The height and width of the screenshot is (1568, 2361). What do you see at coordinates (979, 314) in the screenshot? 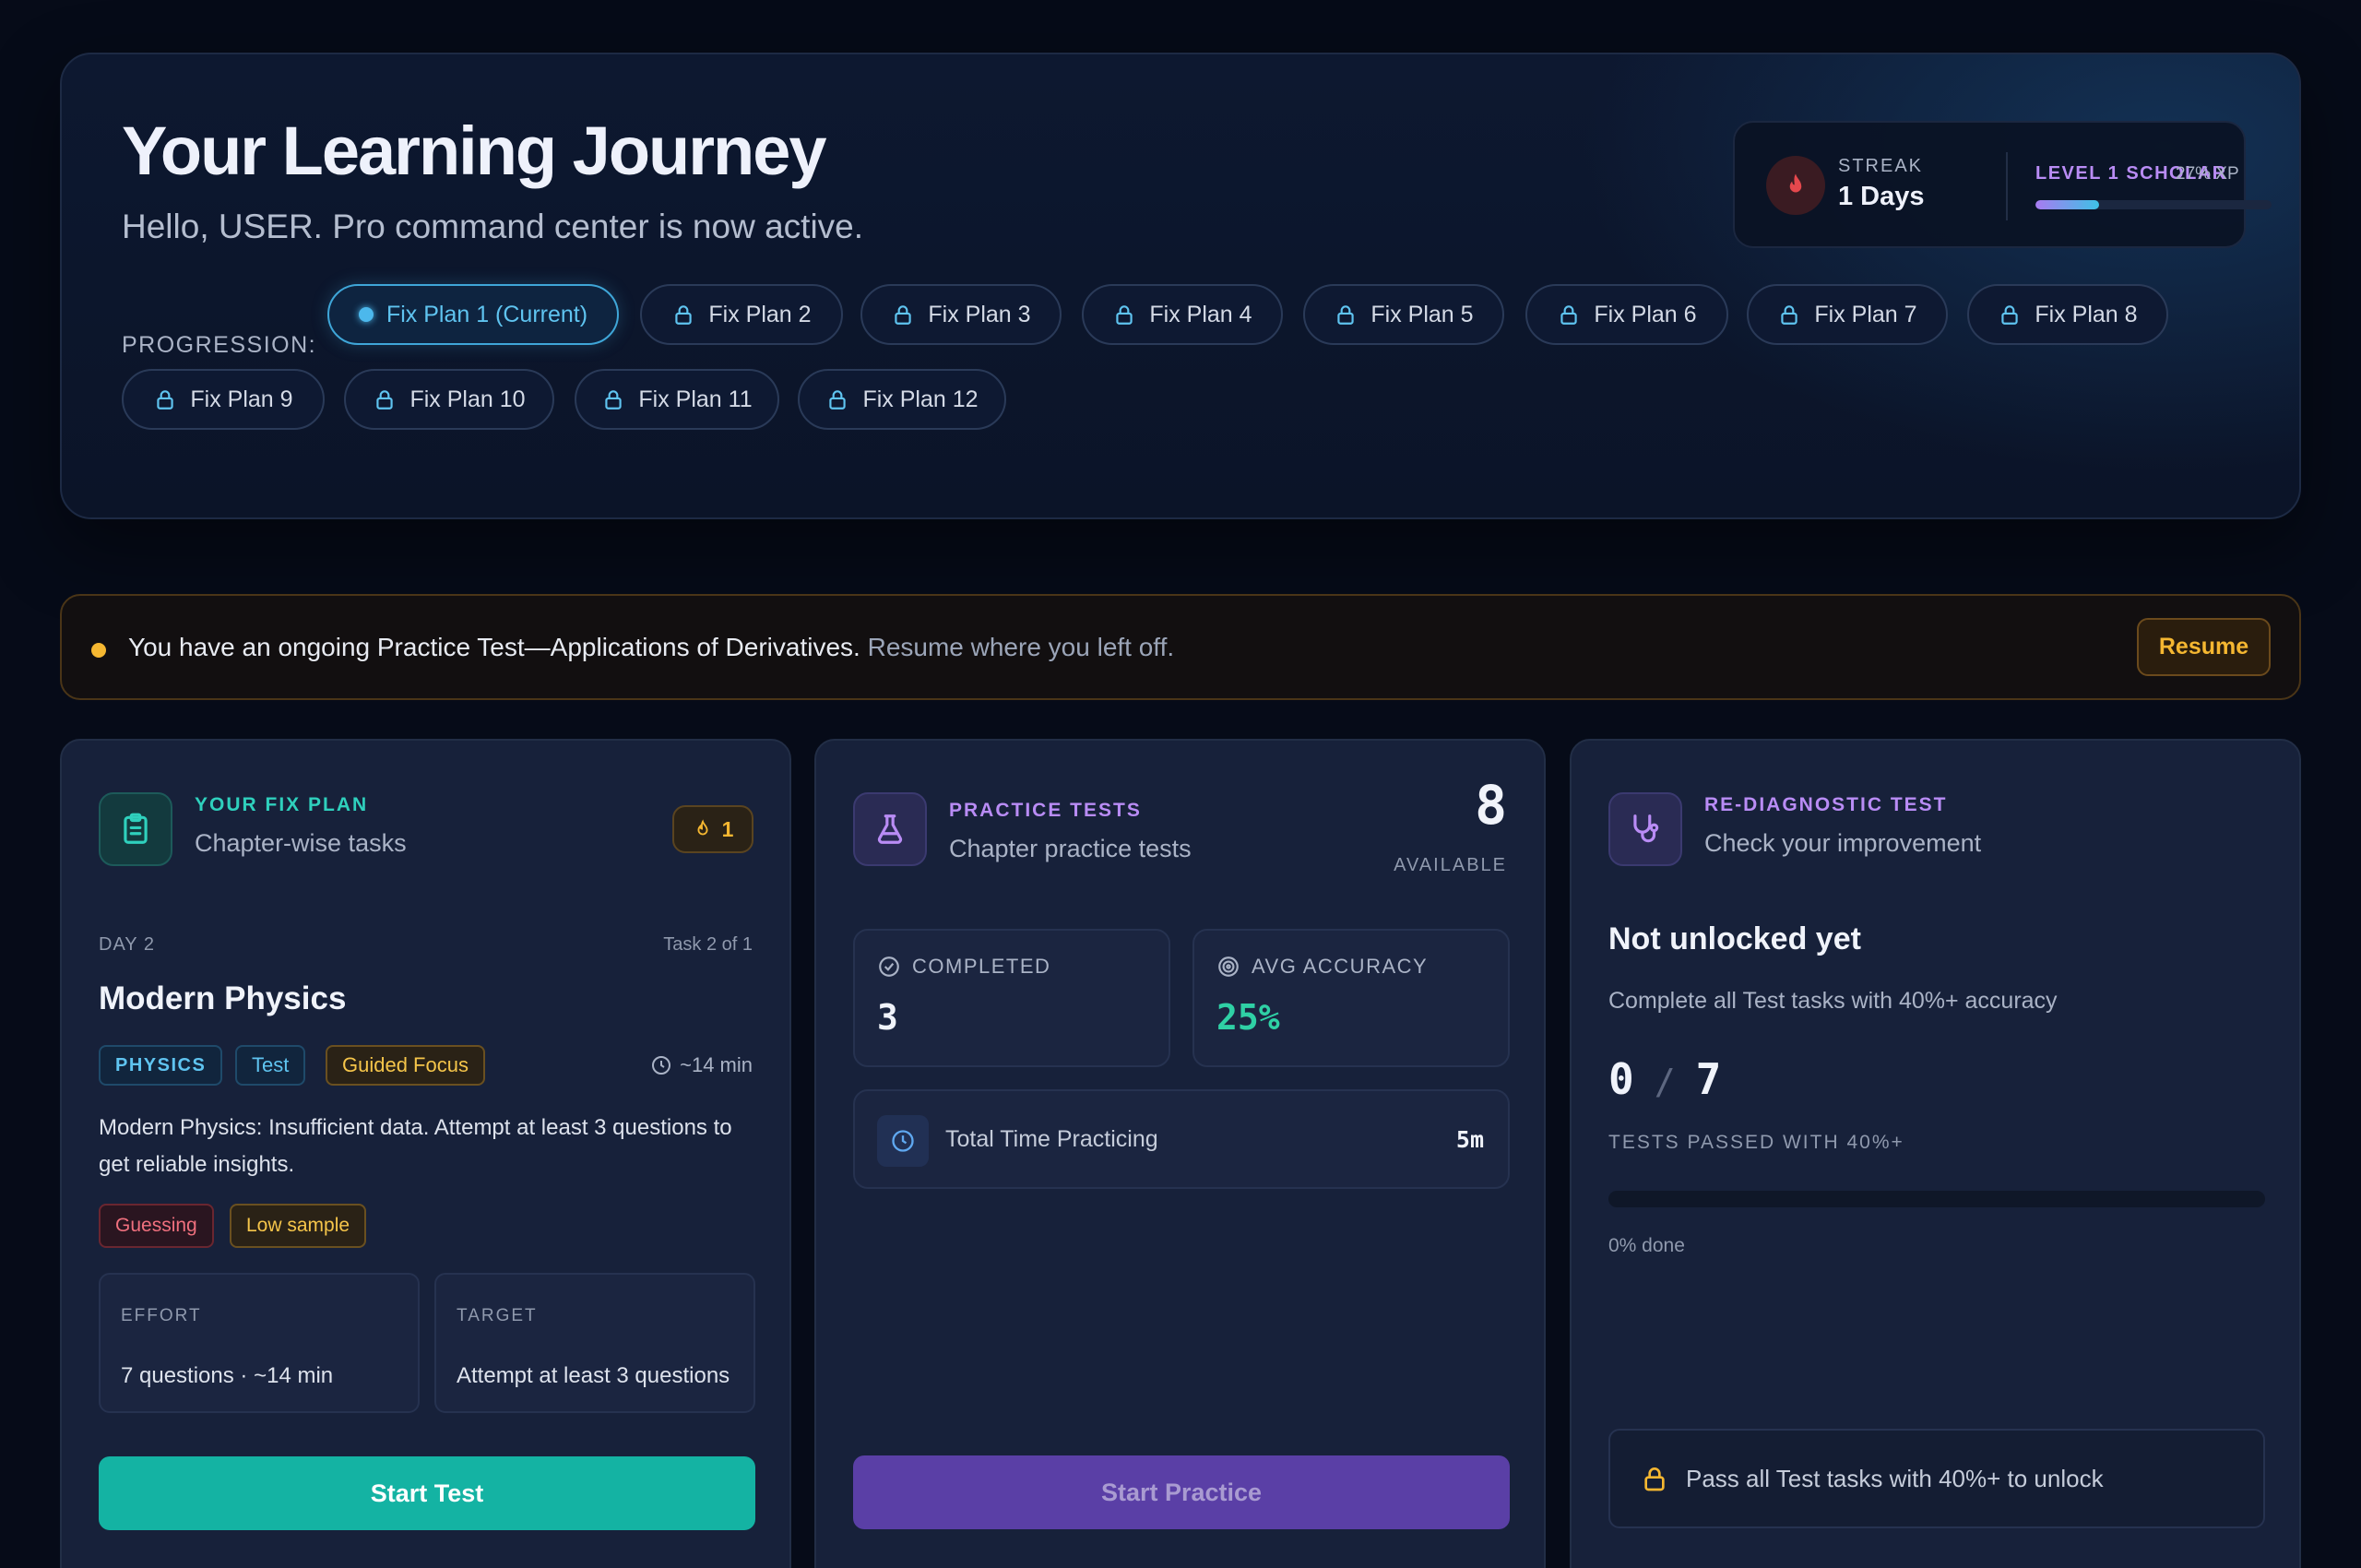
I see `plan-pill-label: Fix Plan 3` at bounding box center [979, 314].